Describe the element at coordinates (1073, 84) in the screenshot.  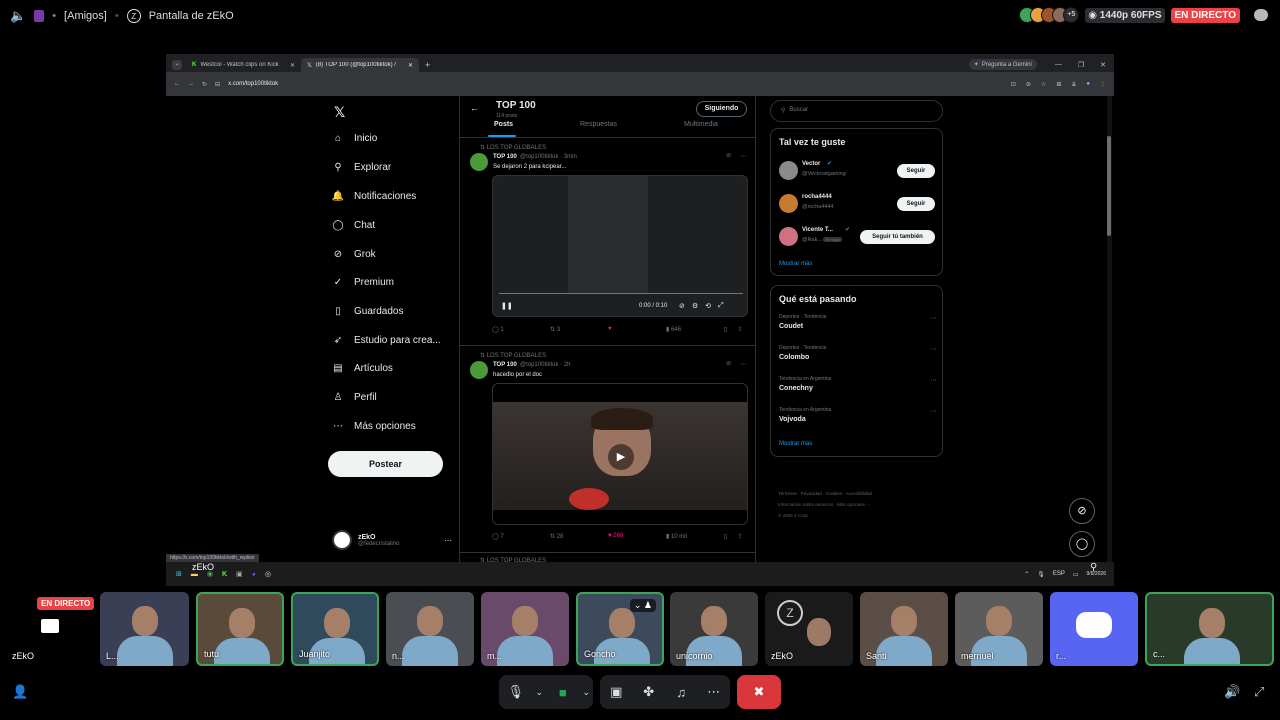
I see `downloads-icon: ⇊` at that location.